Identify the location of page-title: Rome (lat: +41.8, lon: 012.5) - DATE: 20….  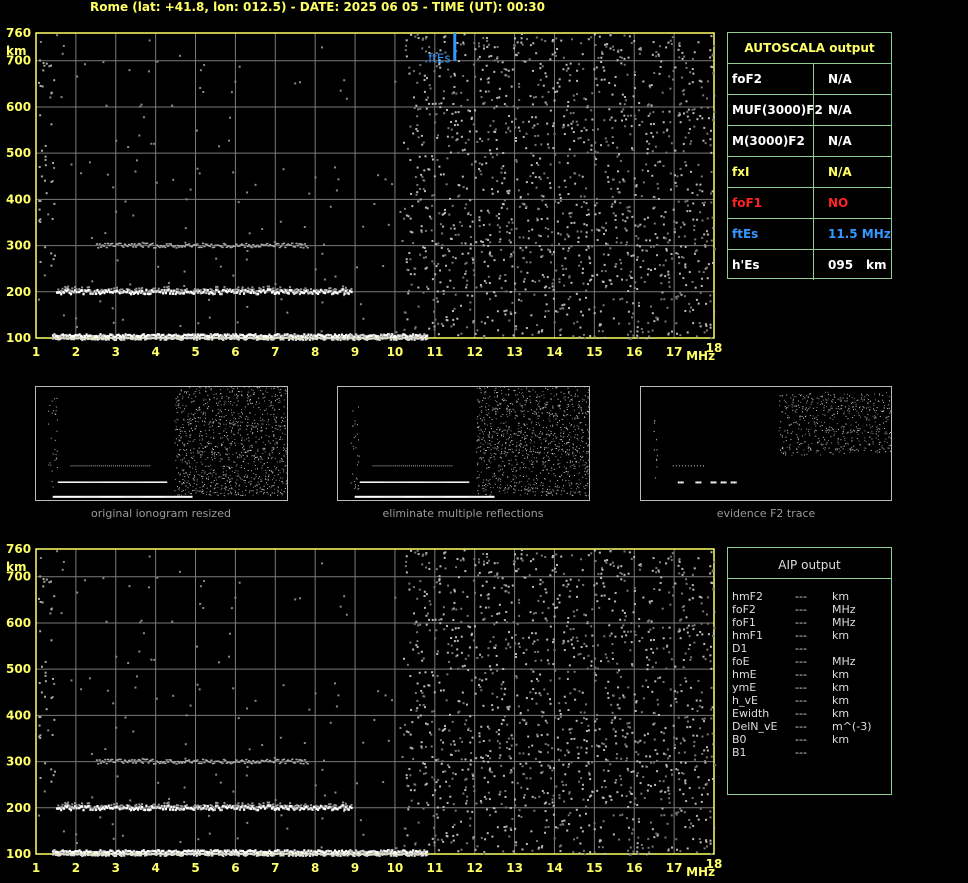
(317, 7).